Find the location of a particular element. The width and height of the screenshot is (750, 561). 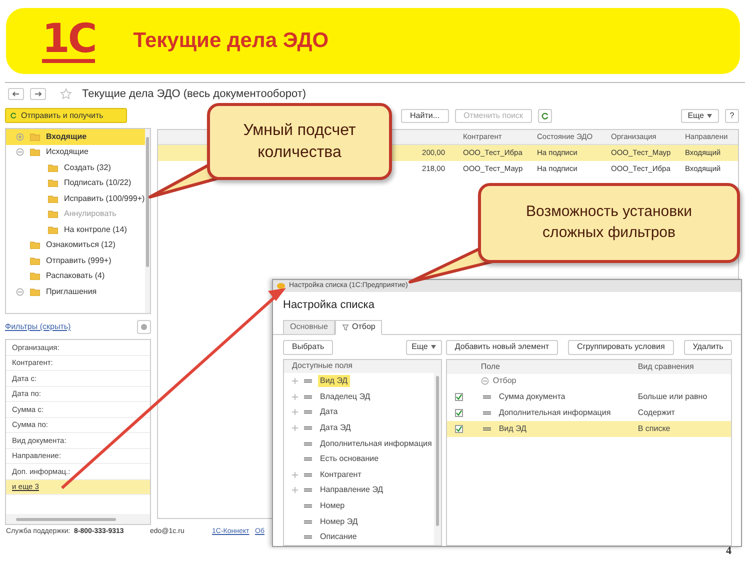

back-button is located at coordinates (16, 94).